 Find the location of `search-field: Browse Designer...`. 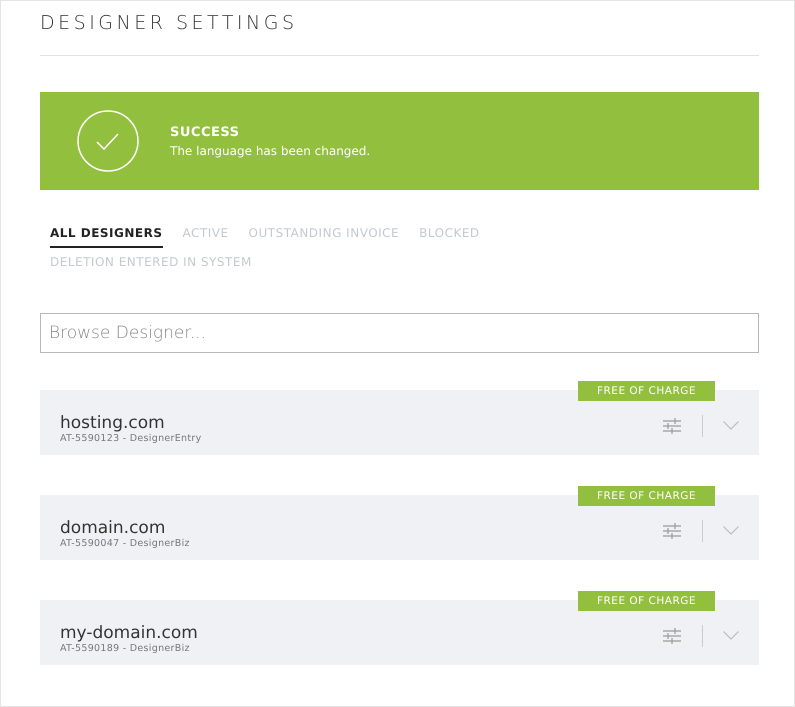

search-field: Browse Designer... is located at coordinates (399, 333).